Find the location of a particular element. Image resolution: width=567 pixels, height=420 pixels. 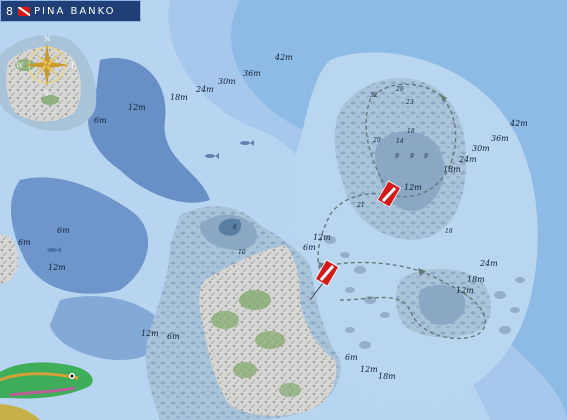

reef-number: 21 is located at coordinates (360, 205).